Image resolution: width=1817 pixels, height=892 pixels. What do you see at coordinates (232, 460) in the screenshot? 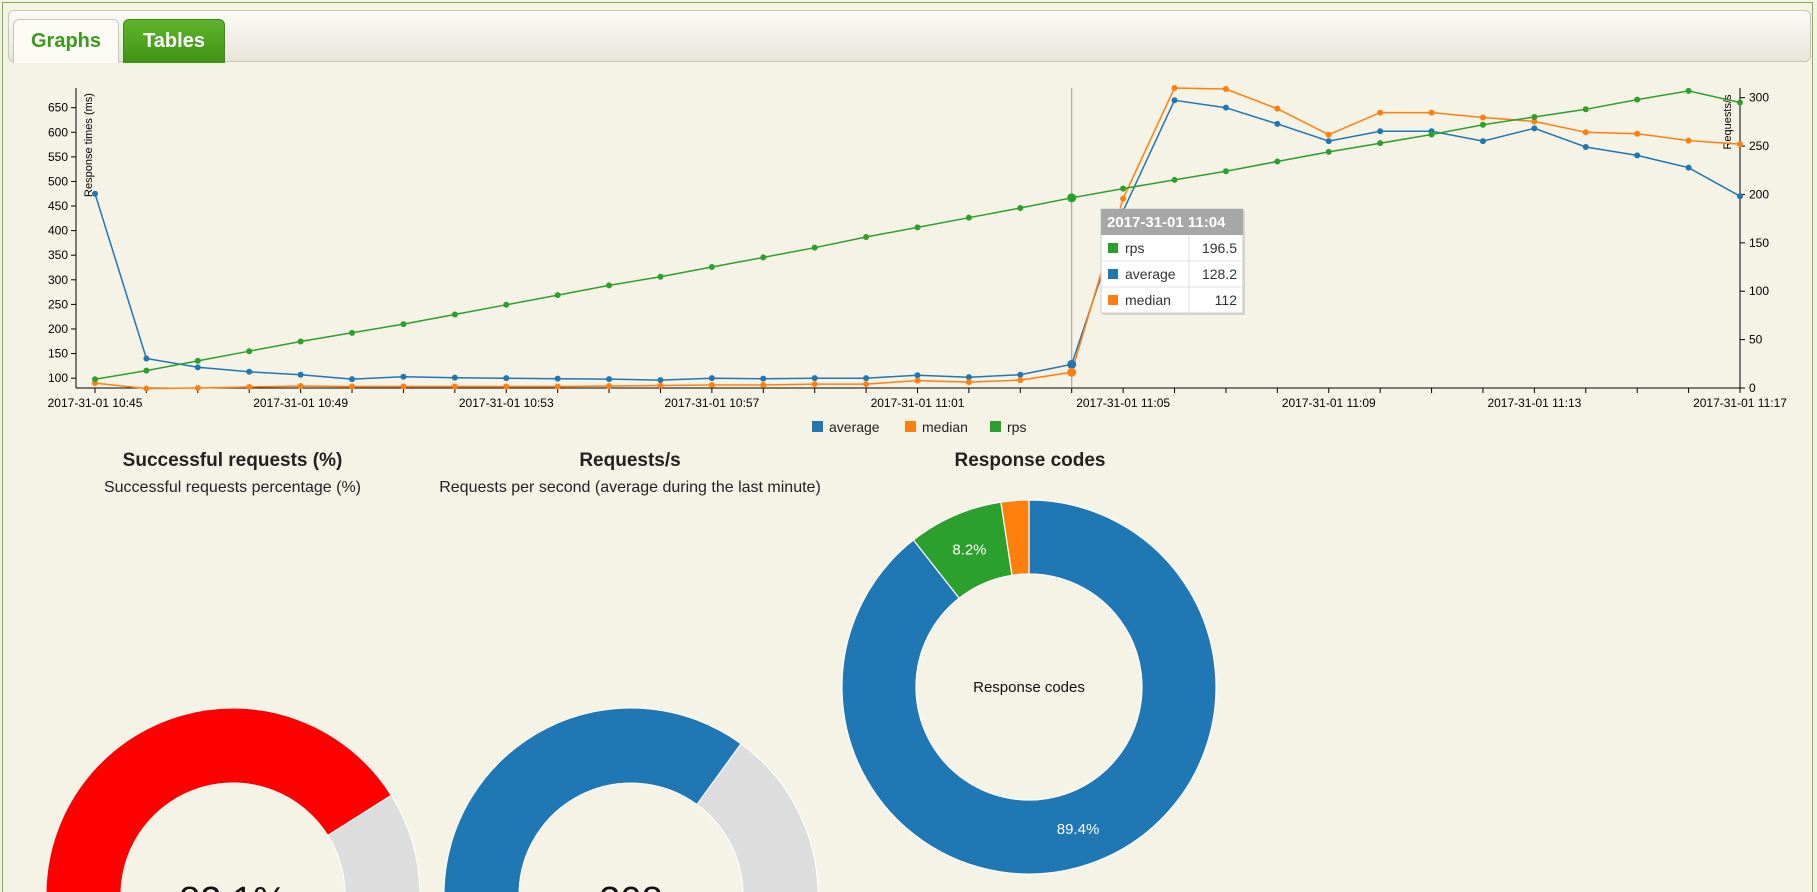
I see `success-chart-title: Successful requests (%)` at bounding box center [232, 460].